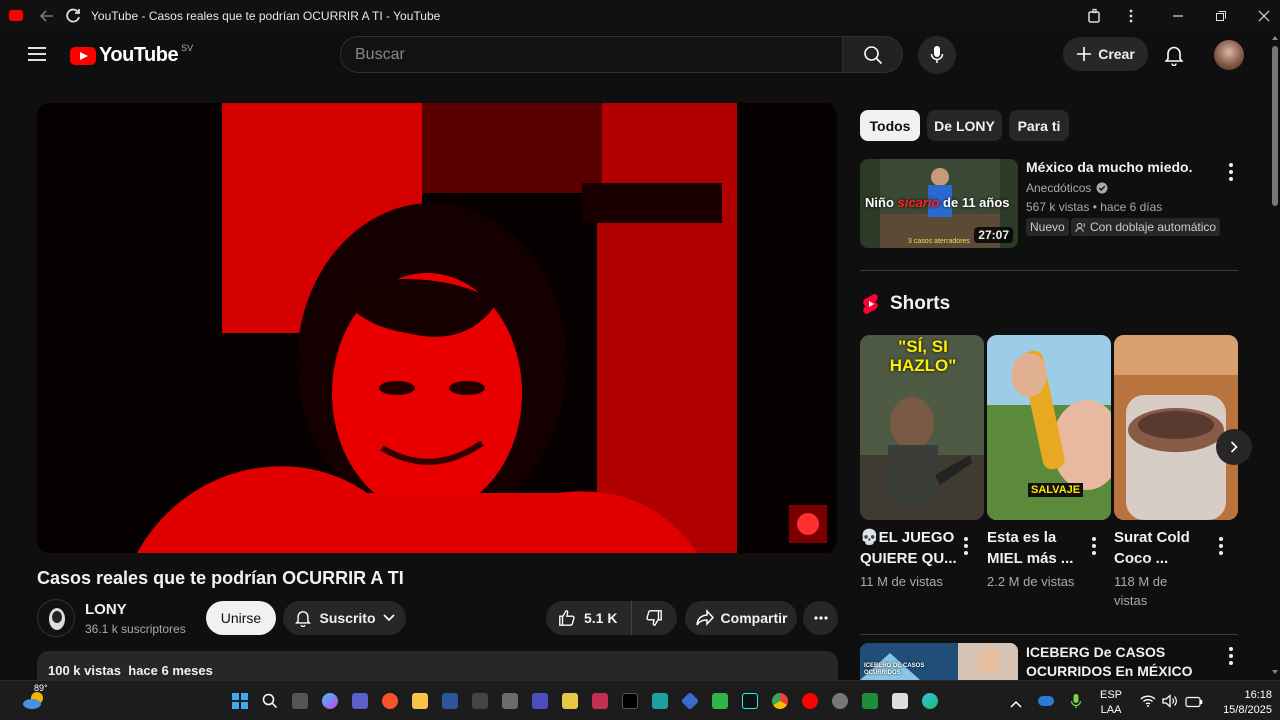 The height and width of the screenshot is (720, 1280). Describe the element at coordinates (1264, 16) in the screenshot. I see `close-window-button` at that location.